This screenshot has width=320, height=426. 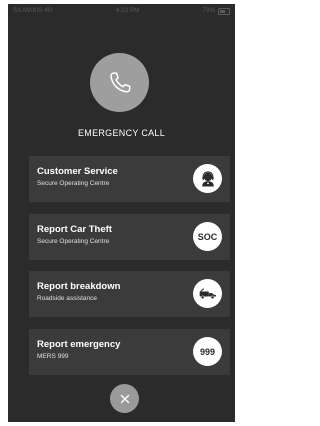 What do you see at coordinates (77, 171) in the screenshot?
I see `option-label: Customer Service` at bounding box center [77, 171].